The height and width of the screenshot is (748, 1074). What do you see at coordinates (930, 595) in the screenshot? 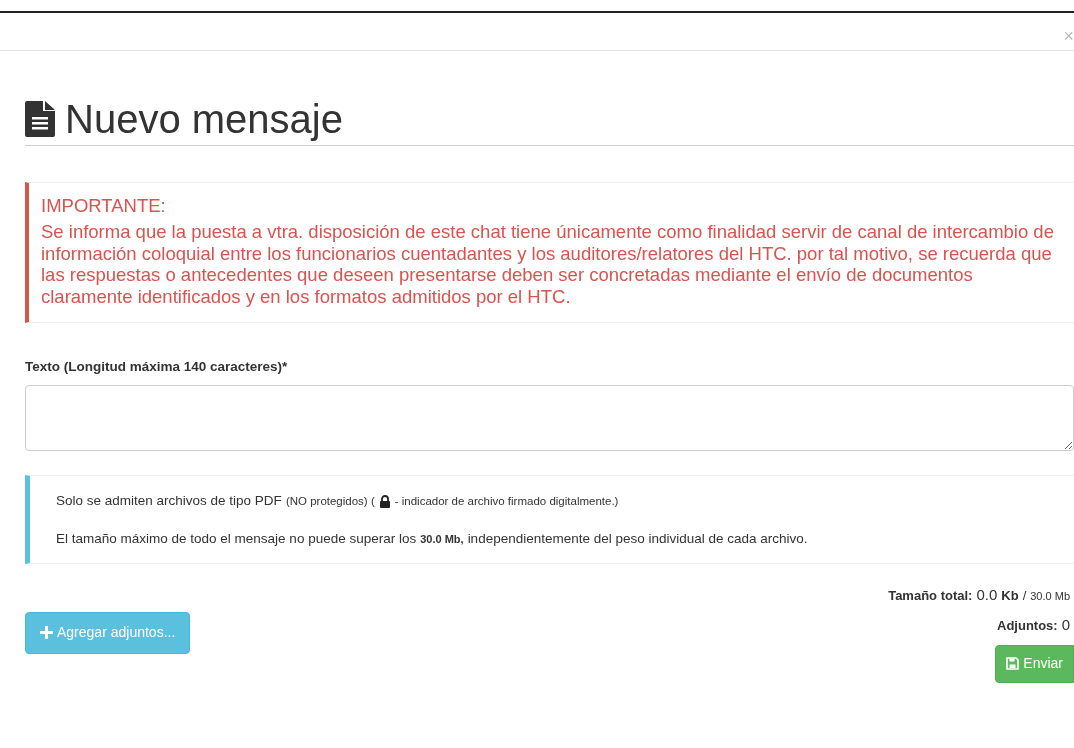
I see `total-label: Tamaño total:` at bounding box center [930, 595].